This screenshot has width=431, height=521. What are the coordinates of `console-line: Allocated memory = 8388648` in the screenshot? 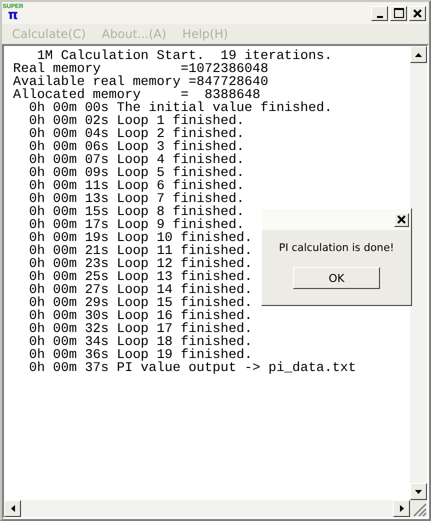 It's located at (136, 94).